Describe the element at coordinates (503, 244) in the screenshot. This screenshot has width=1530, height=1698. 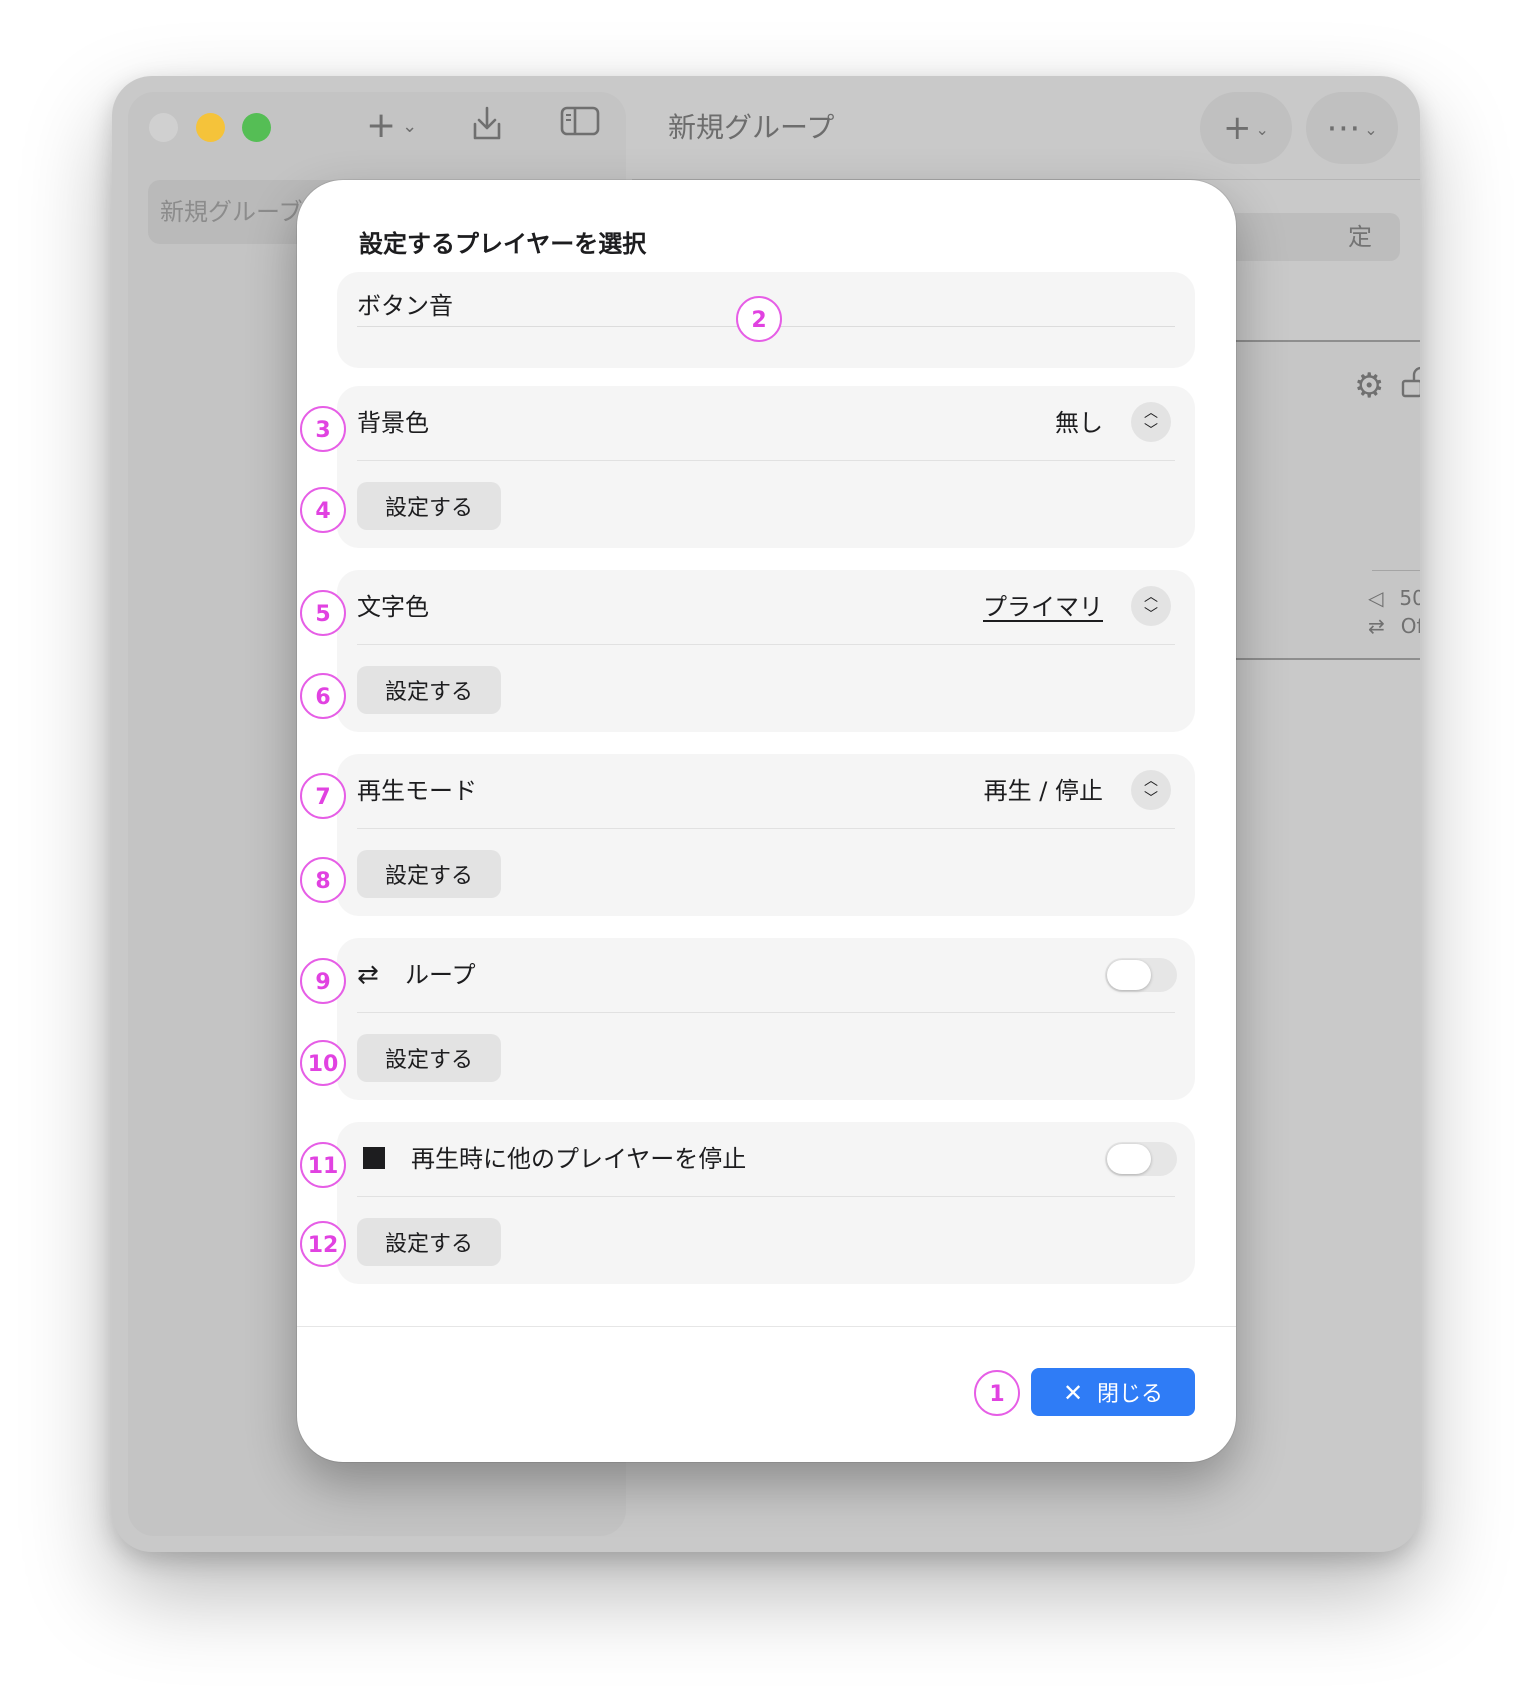
I see `dialog-title: 設定するプレイヤーを選択` at that location.